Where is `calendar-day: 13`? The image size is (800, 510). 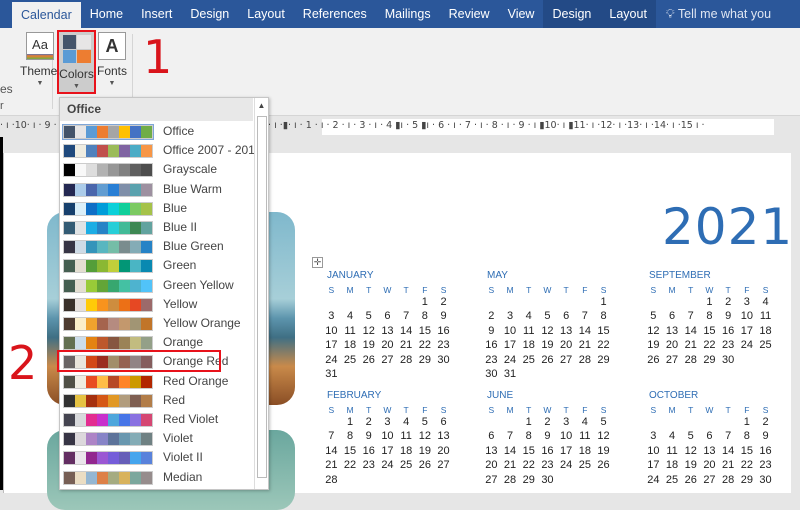
calendar-day: 13 is located at coordinates (443, 436).